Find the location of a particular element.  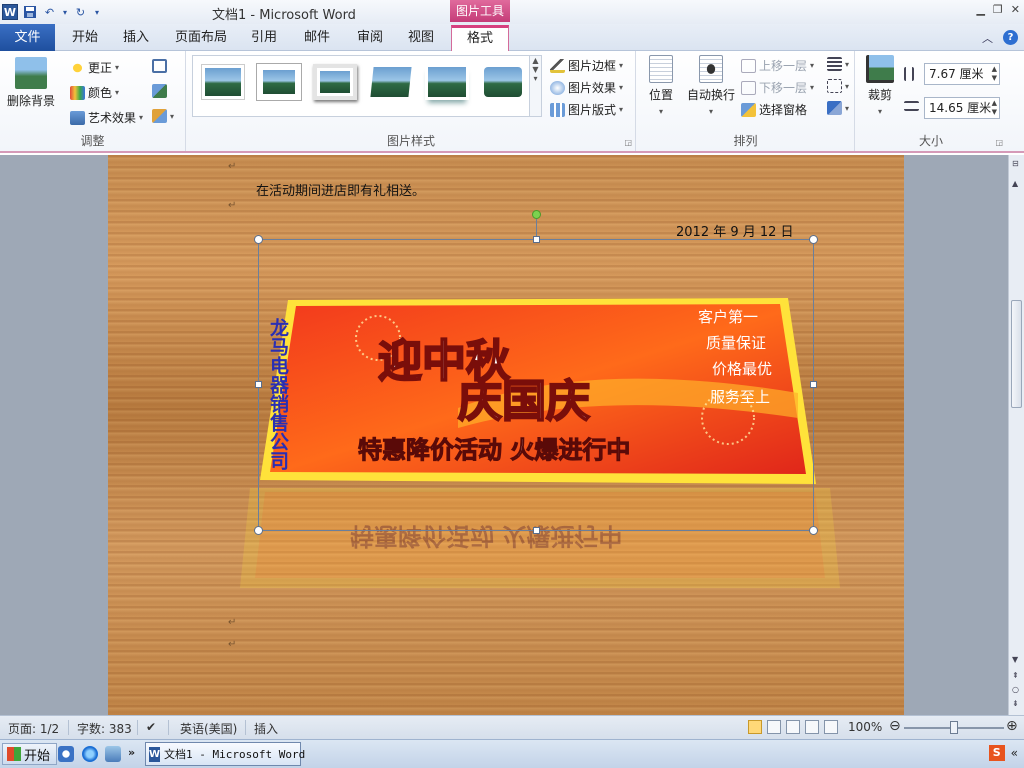

corrections-button: 更正 ▾ is located at coordinates (94, 67).